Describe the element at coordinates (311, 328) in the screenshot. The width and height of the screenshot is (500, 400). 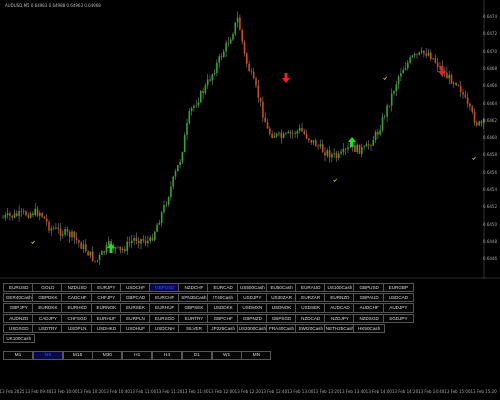
I see `symbol-button-swi20cash: SWI20Cash` at that location.